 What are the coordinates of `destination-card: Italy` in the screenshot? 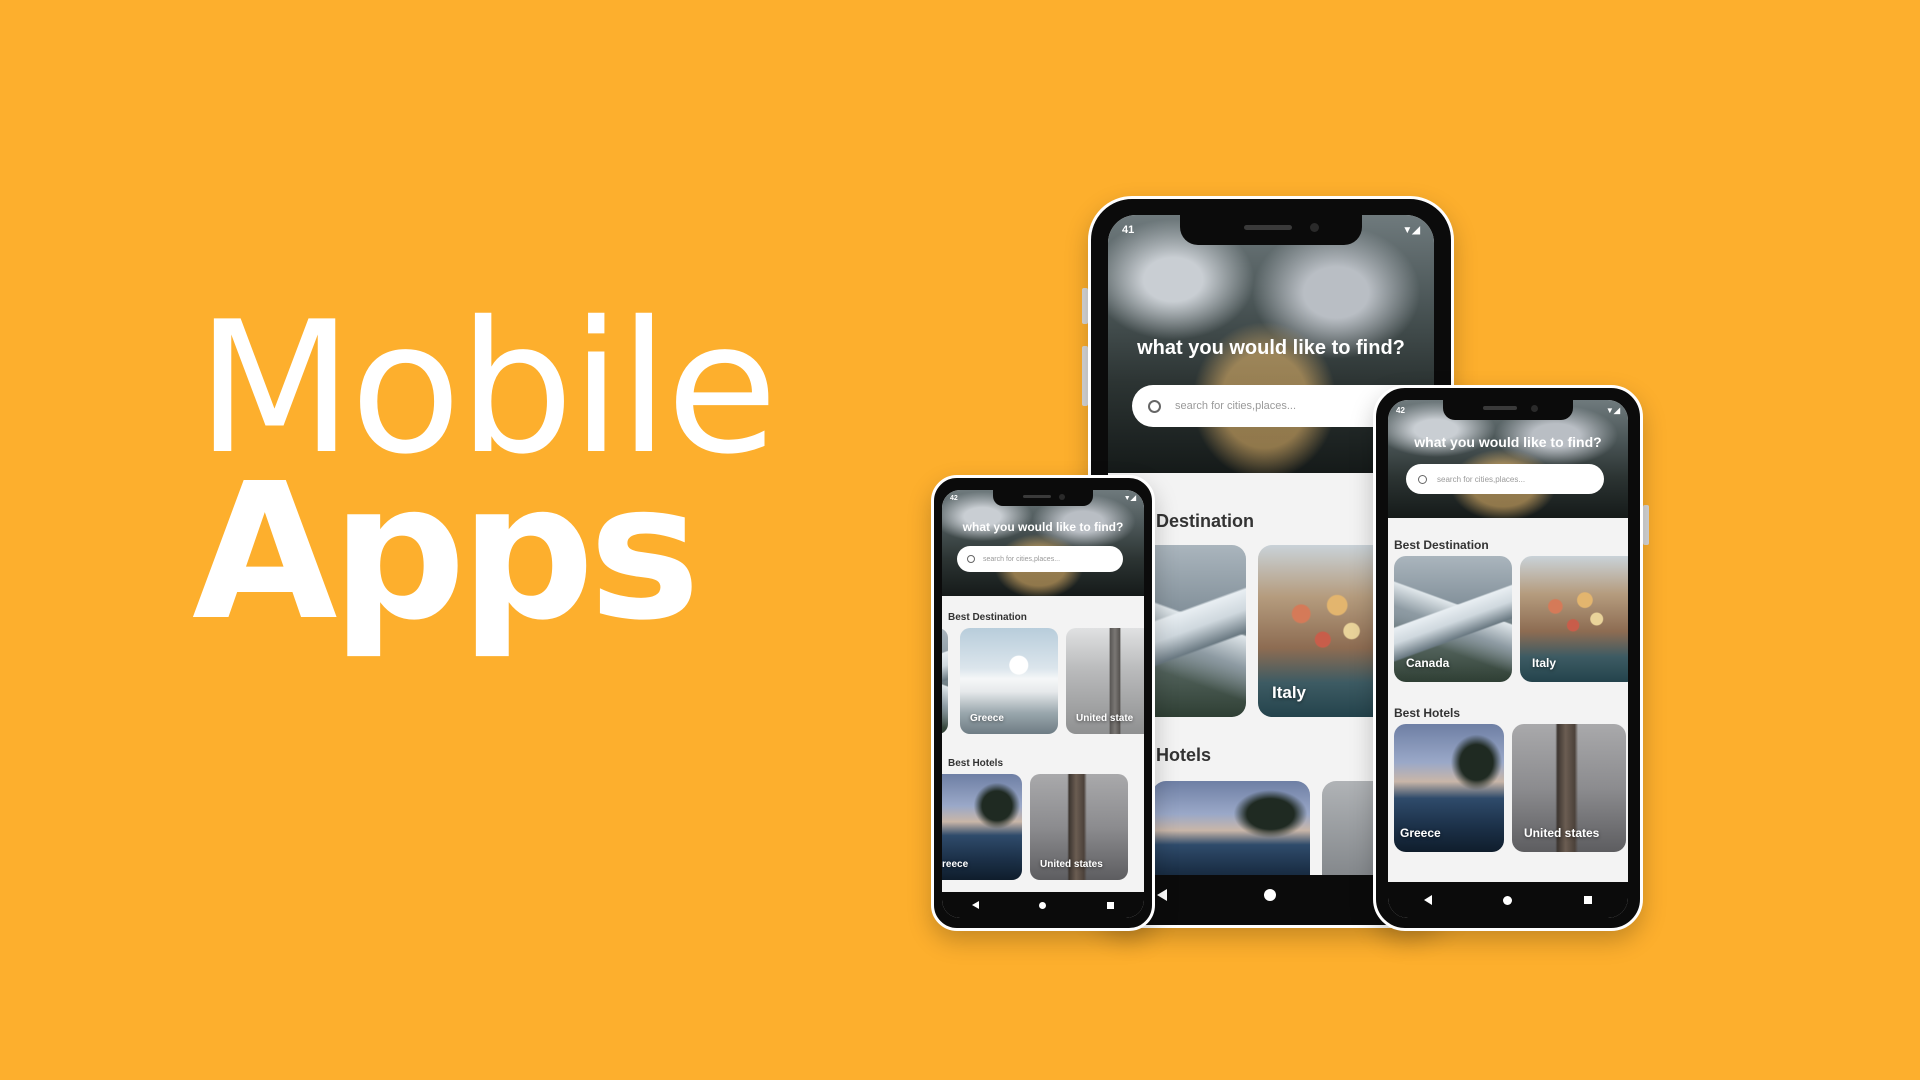 It's located at (1574, 619).